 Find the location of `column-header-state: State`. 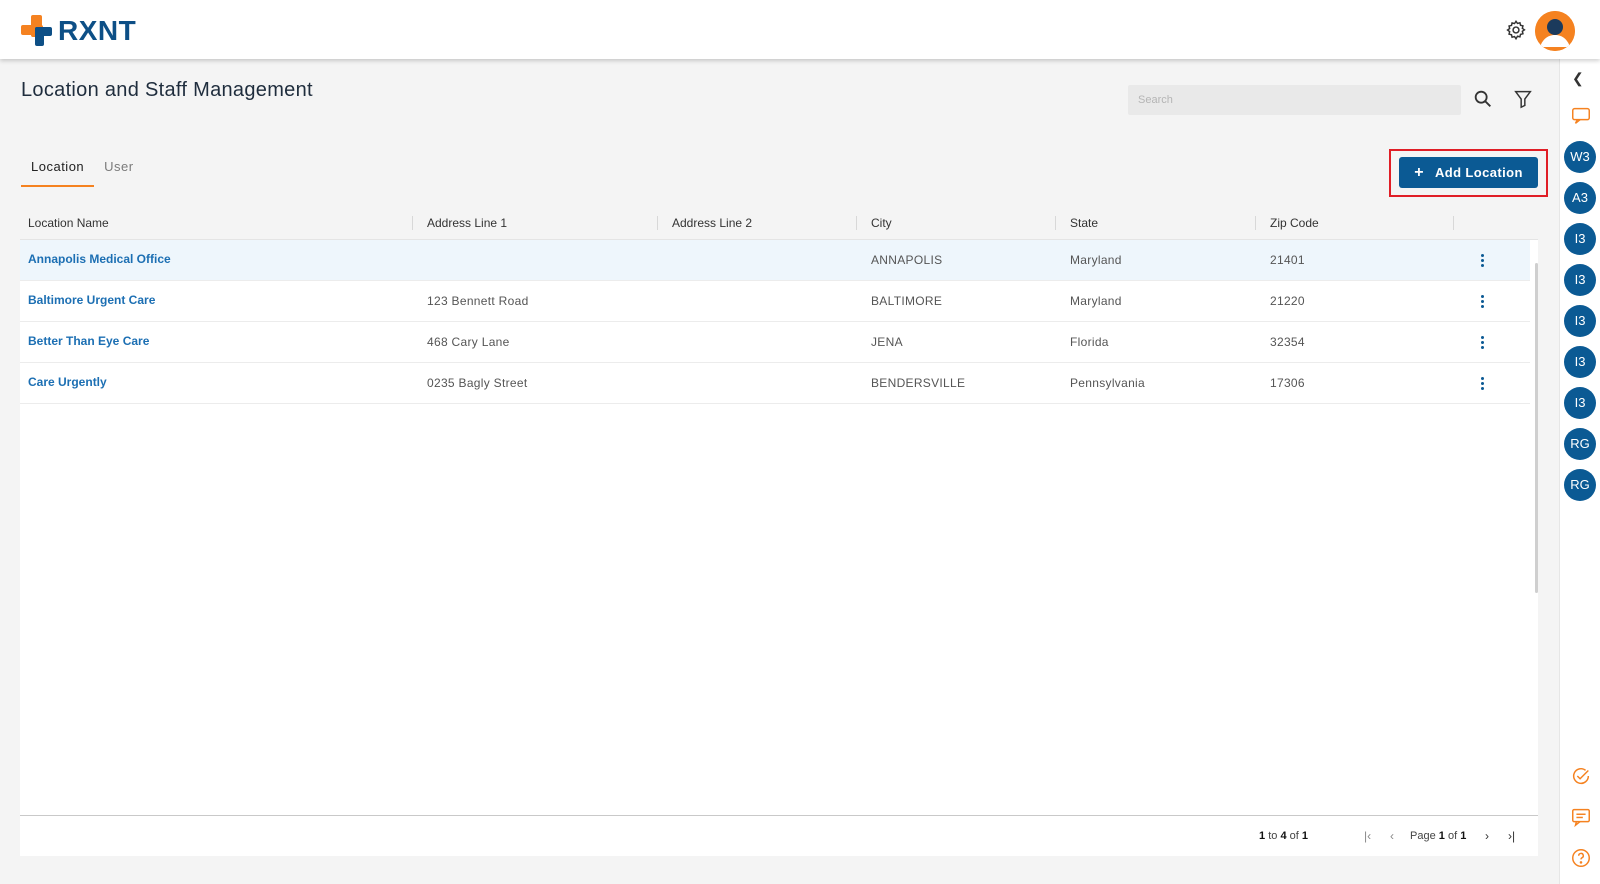

column-header-state: State is located at coordinates (1084, 223).